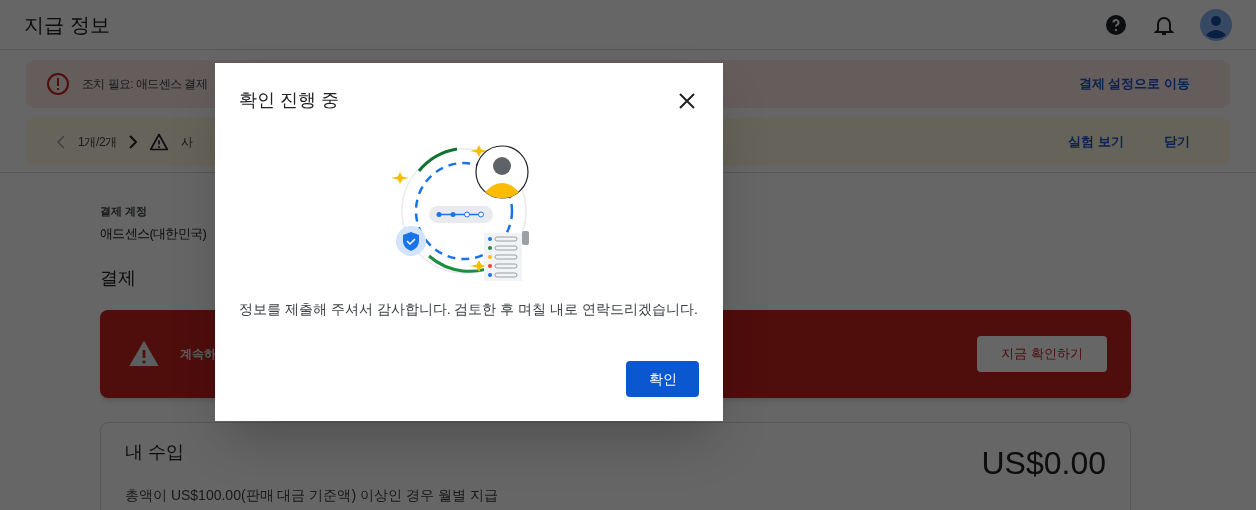  Describe the element at coordinates (144, 84) in the screenshot. I see `banner-message: 조치 필요: 애드센스 결제` at that location.